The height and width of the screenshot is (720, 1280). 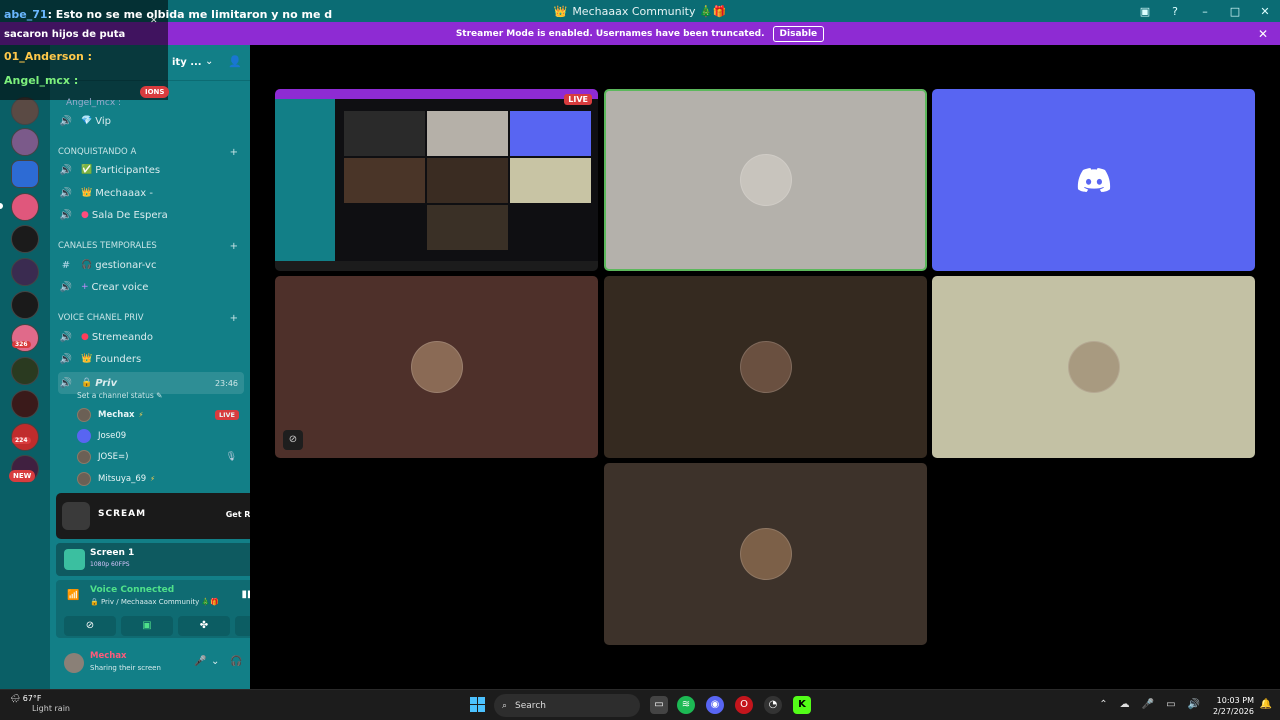 What do you see at coordinates (151, 318) in the screenshot?
I see `category-priv: VOICE CHANEL PRIV +` at bounding box center [151, 318].